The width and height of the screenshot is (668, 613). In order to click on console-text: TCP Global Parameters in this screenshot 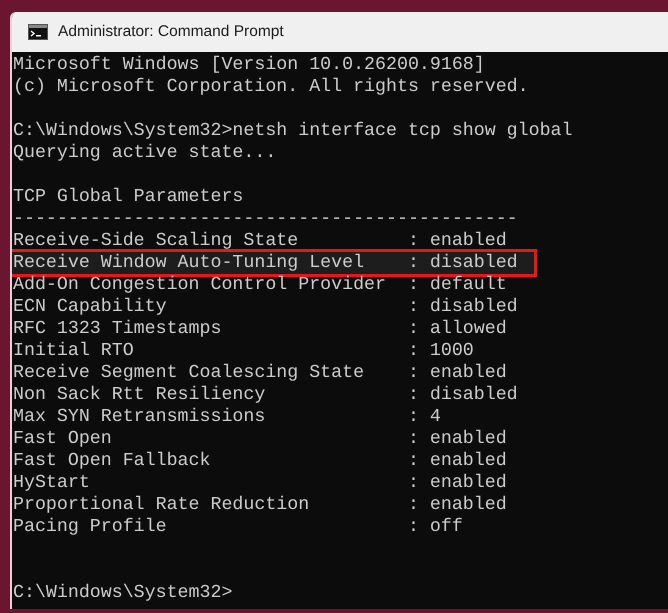, I will do `click(128, 197)`.